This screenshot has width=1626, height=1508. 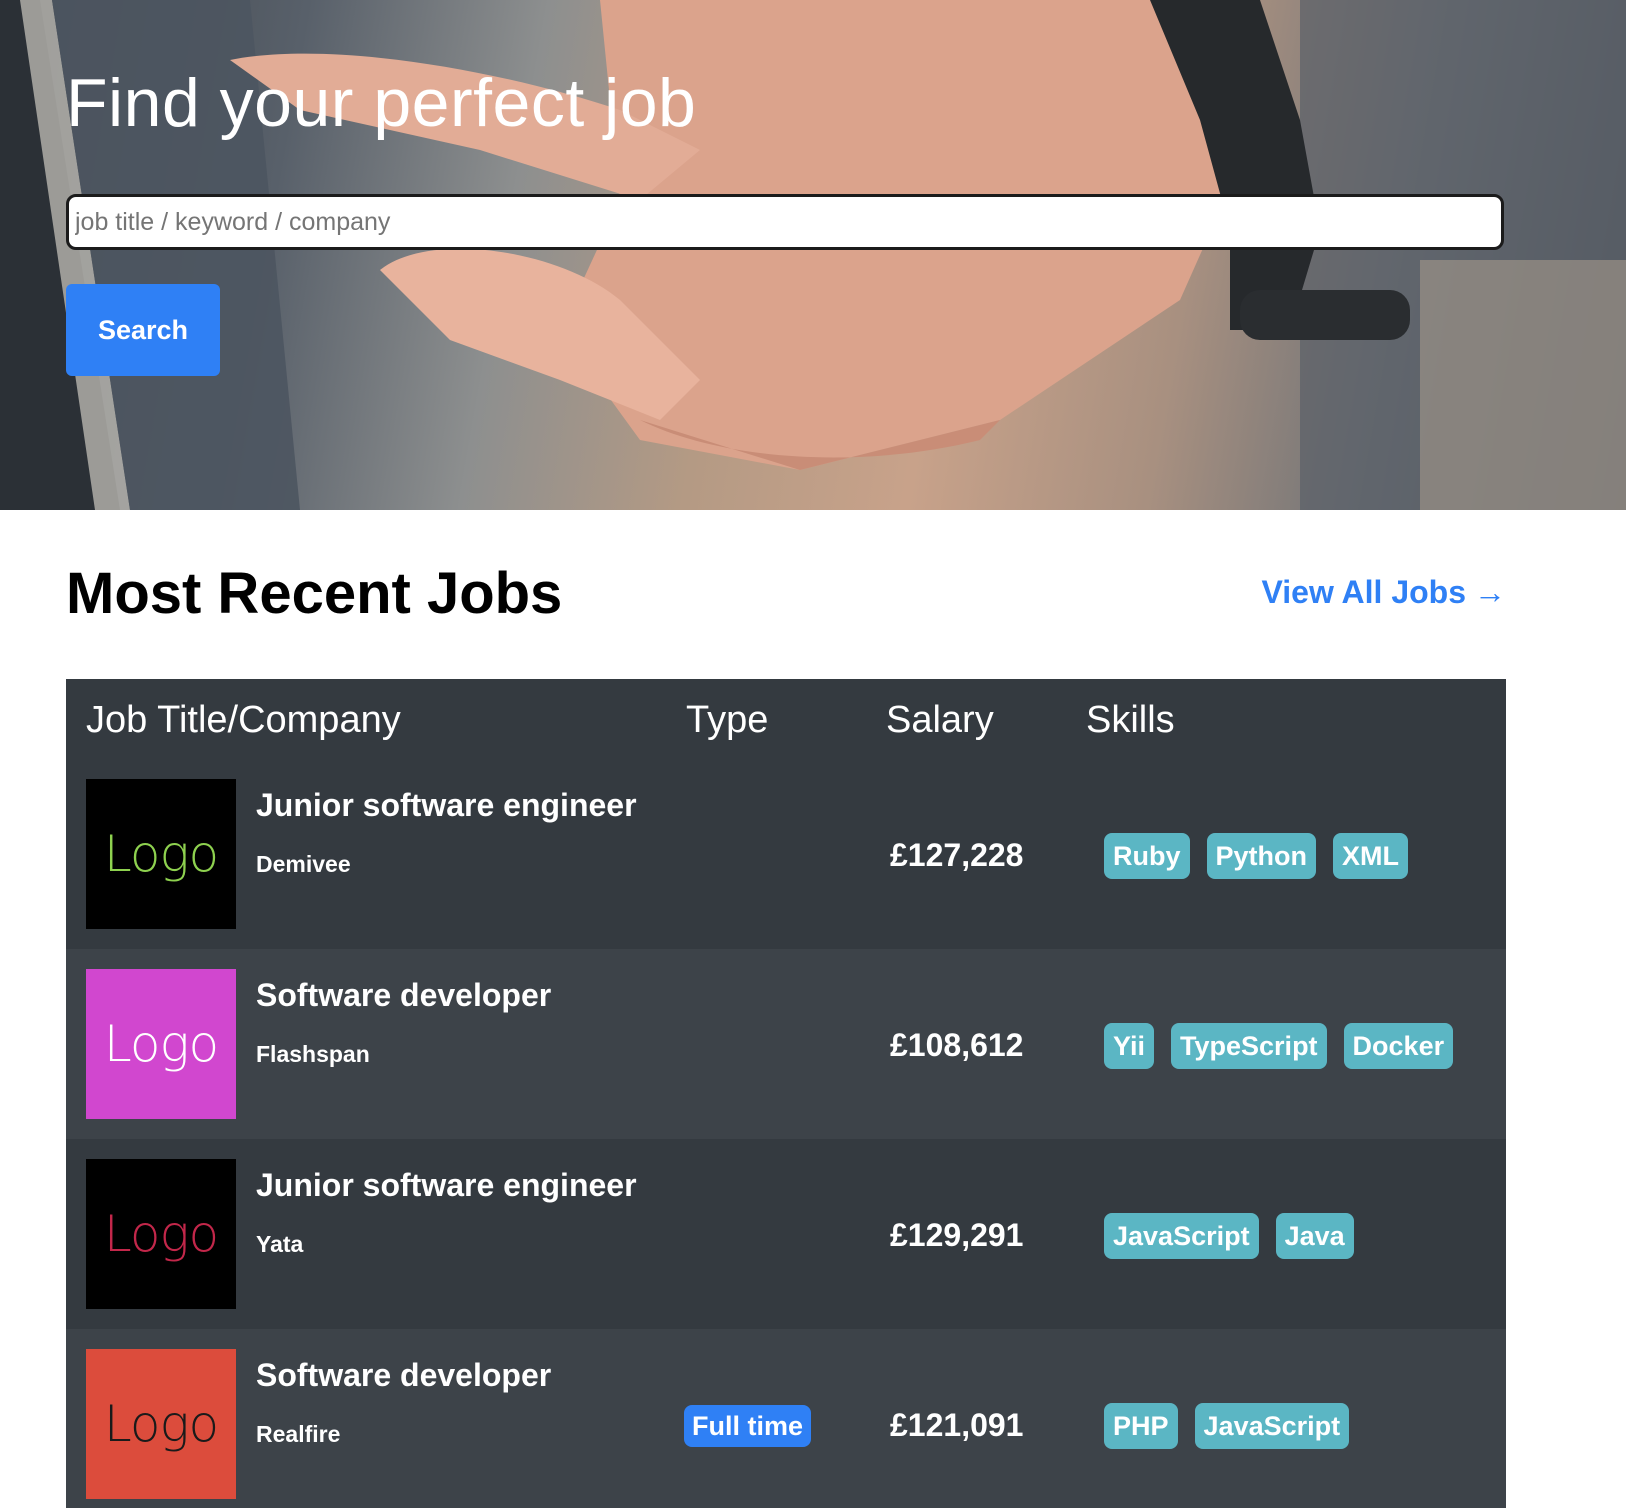 I want to click on skills-list: Ruby Python XML, so click(x=1256, y=856).